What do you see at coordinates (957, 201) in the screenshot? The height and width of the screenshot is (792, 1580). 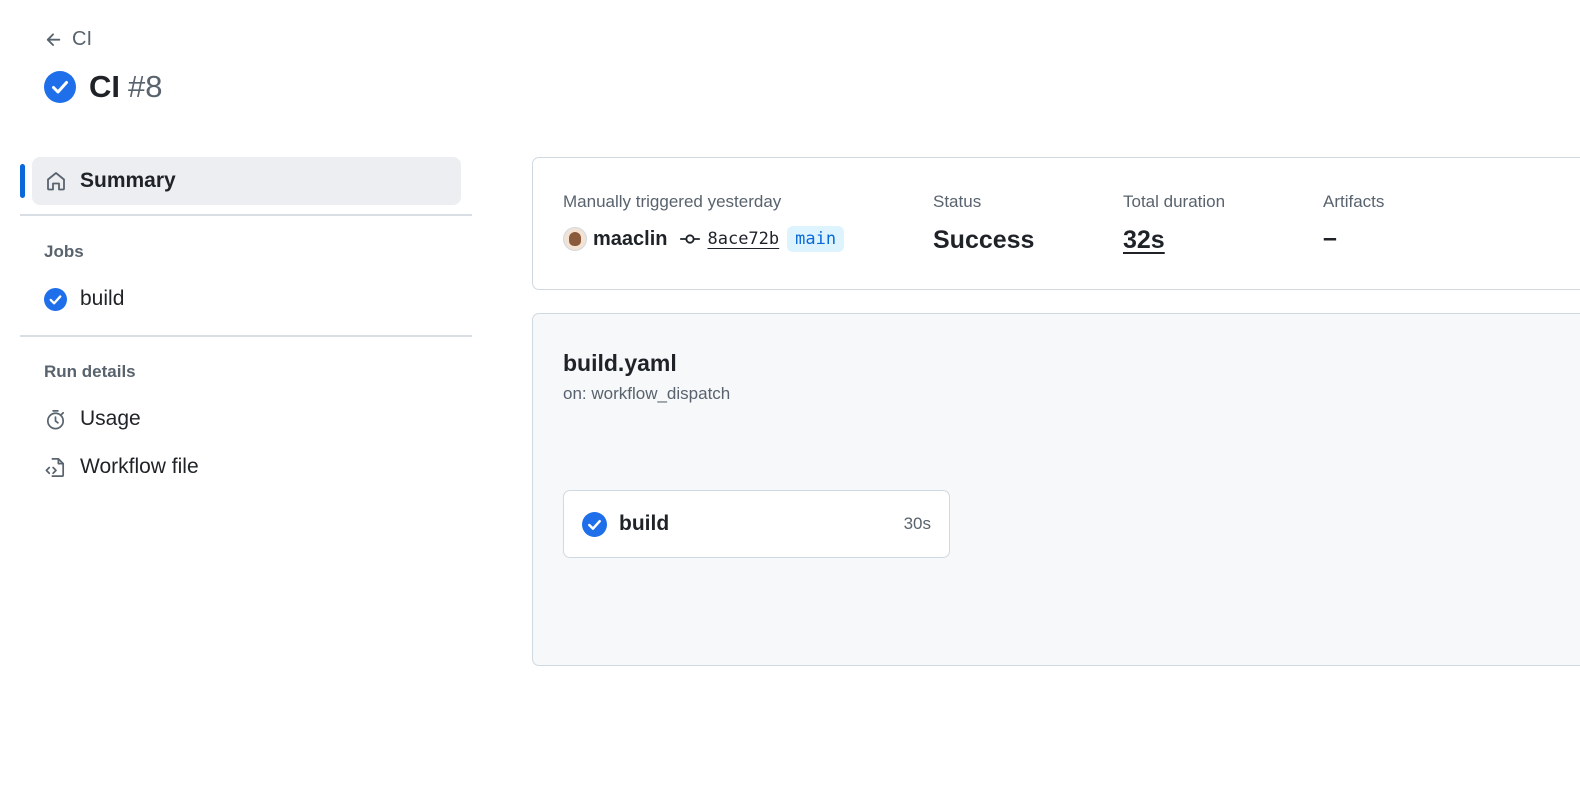 I see `status-label: Status` at bounding box center [957, 201].